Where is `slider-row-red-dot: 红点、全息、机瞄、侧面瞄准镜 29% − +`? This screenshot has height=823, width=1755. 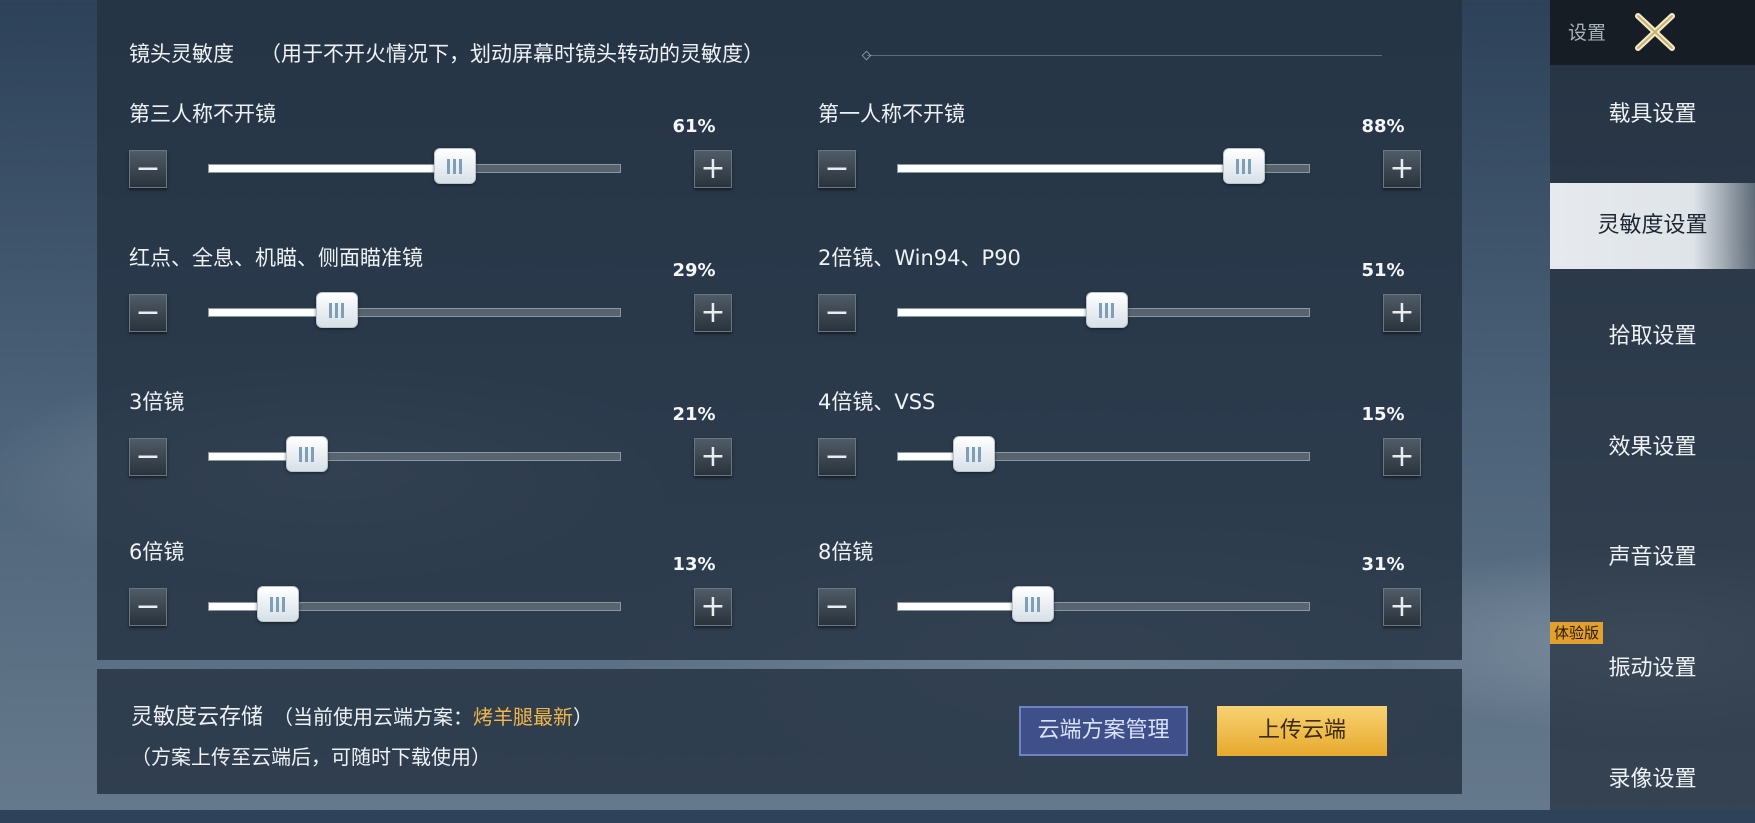
slider-row-red-dot: 红点、全息、机瞄、侧面瞄准镜 29% − + is located at coordinates (430, 297).